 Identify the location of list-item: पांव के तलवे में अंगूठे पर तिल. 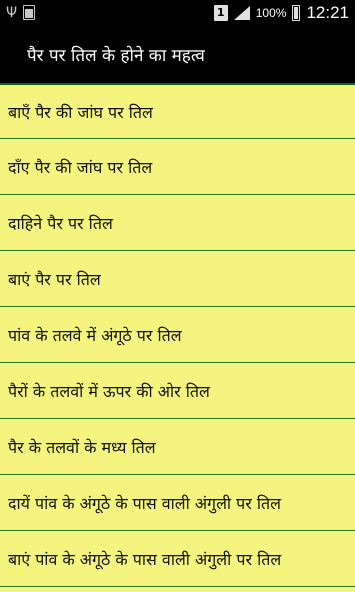
(177, 335).